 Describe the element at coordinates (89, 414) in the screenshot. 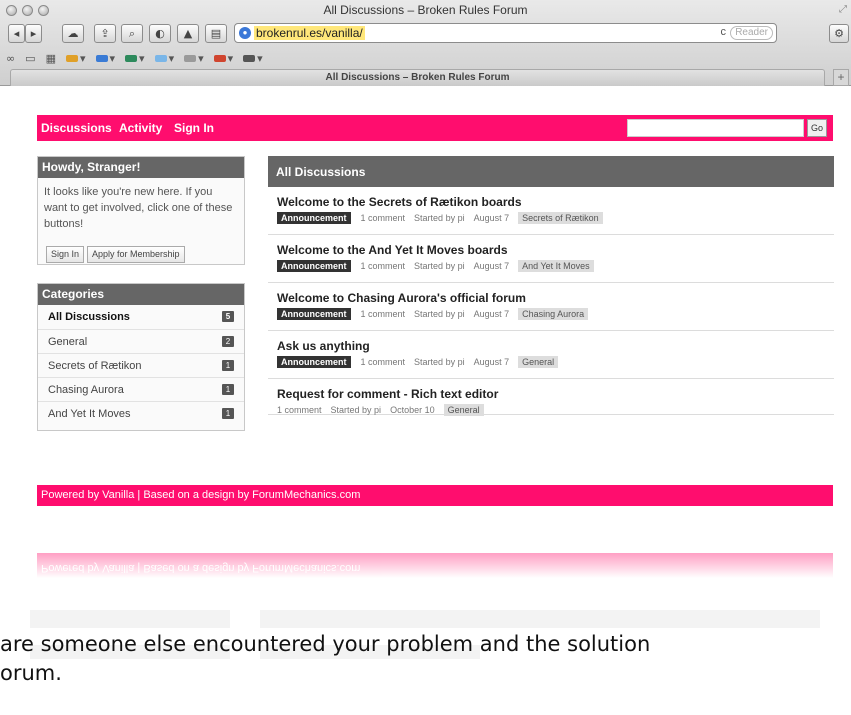

I see `category-label: And Yet It Moves` at that location.